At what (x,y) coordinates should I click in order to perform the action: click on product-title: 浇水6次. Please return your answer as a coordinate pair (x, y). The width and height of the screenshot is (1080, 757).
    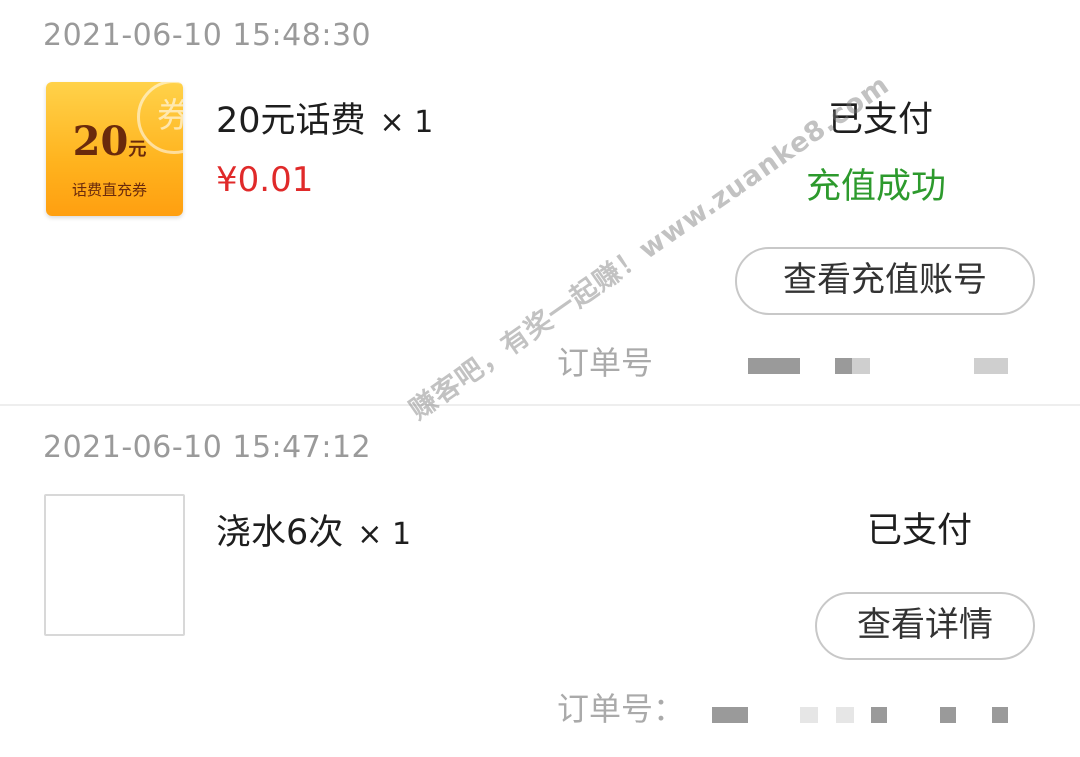
    Looking at the image, I should click on (280, 533).